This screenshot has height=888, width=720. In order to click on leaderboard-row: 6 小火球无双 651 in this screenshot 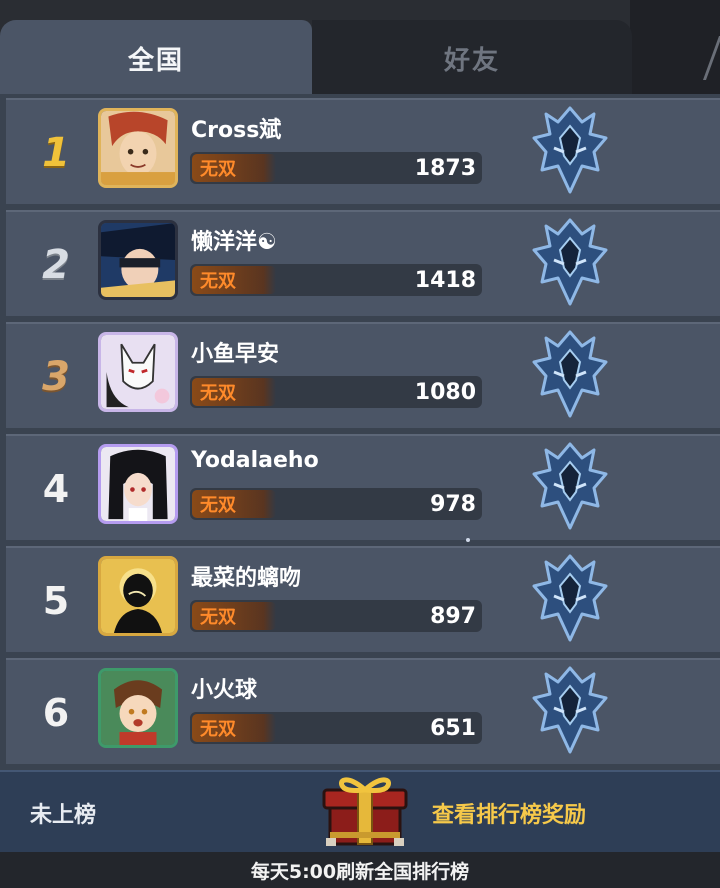, I will do `click(363, 711)`.